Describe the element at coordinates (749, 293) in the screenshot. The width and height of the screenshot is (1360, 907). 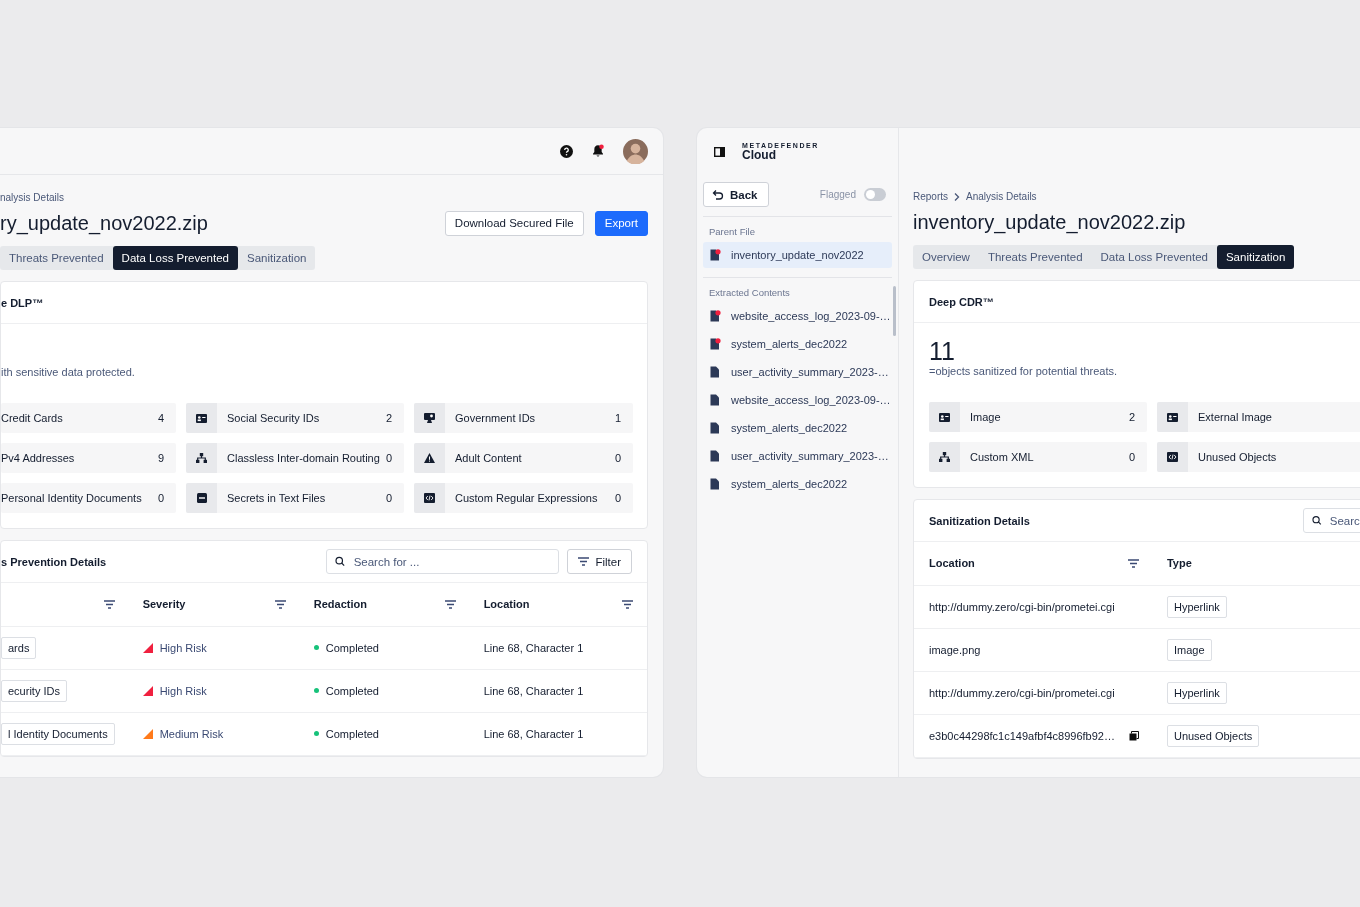
I see `section-title: Extracted Contents` at that location.